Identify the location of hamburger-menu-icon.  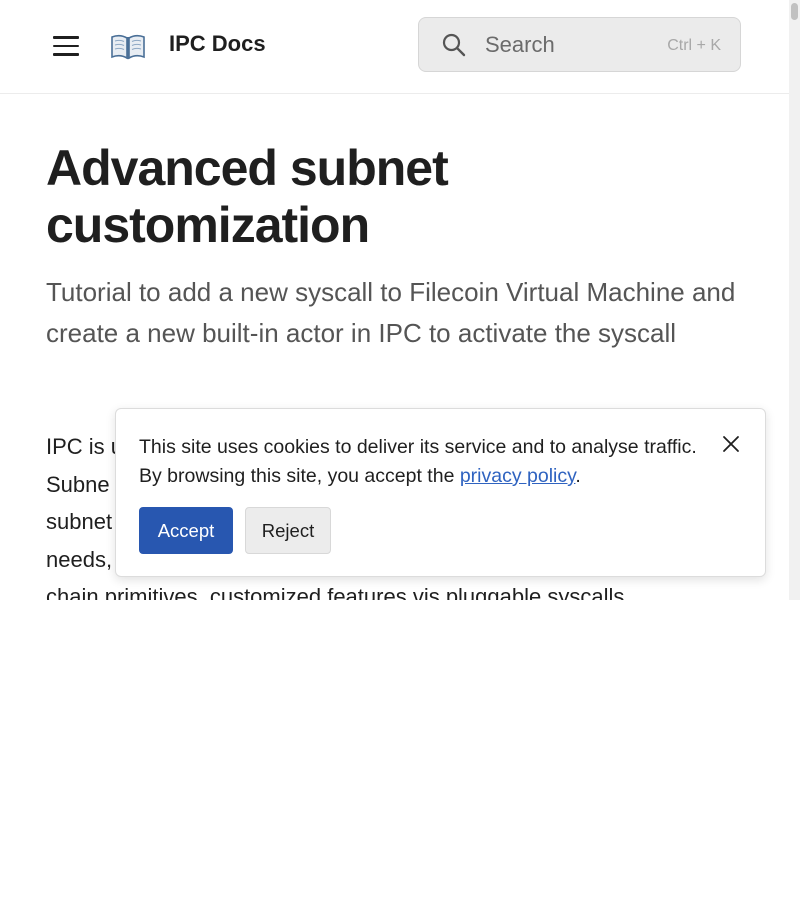
(66, 46).